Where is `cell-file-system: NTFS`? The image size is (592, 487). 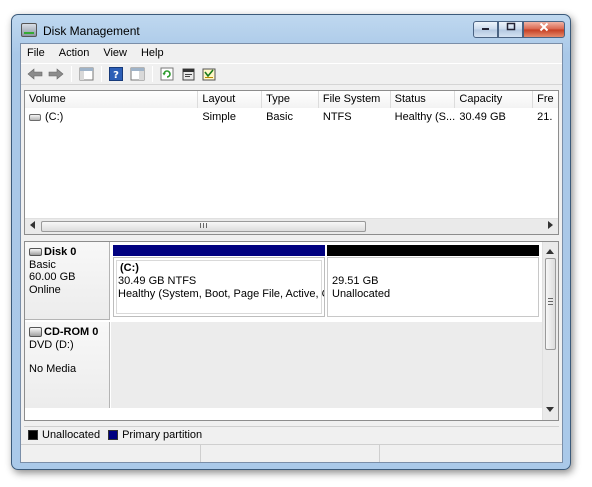
cell-file-system: NTFS is located at coordinates (337, 117).